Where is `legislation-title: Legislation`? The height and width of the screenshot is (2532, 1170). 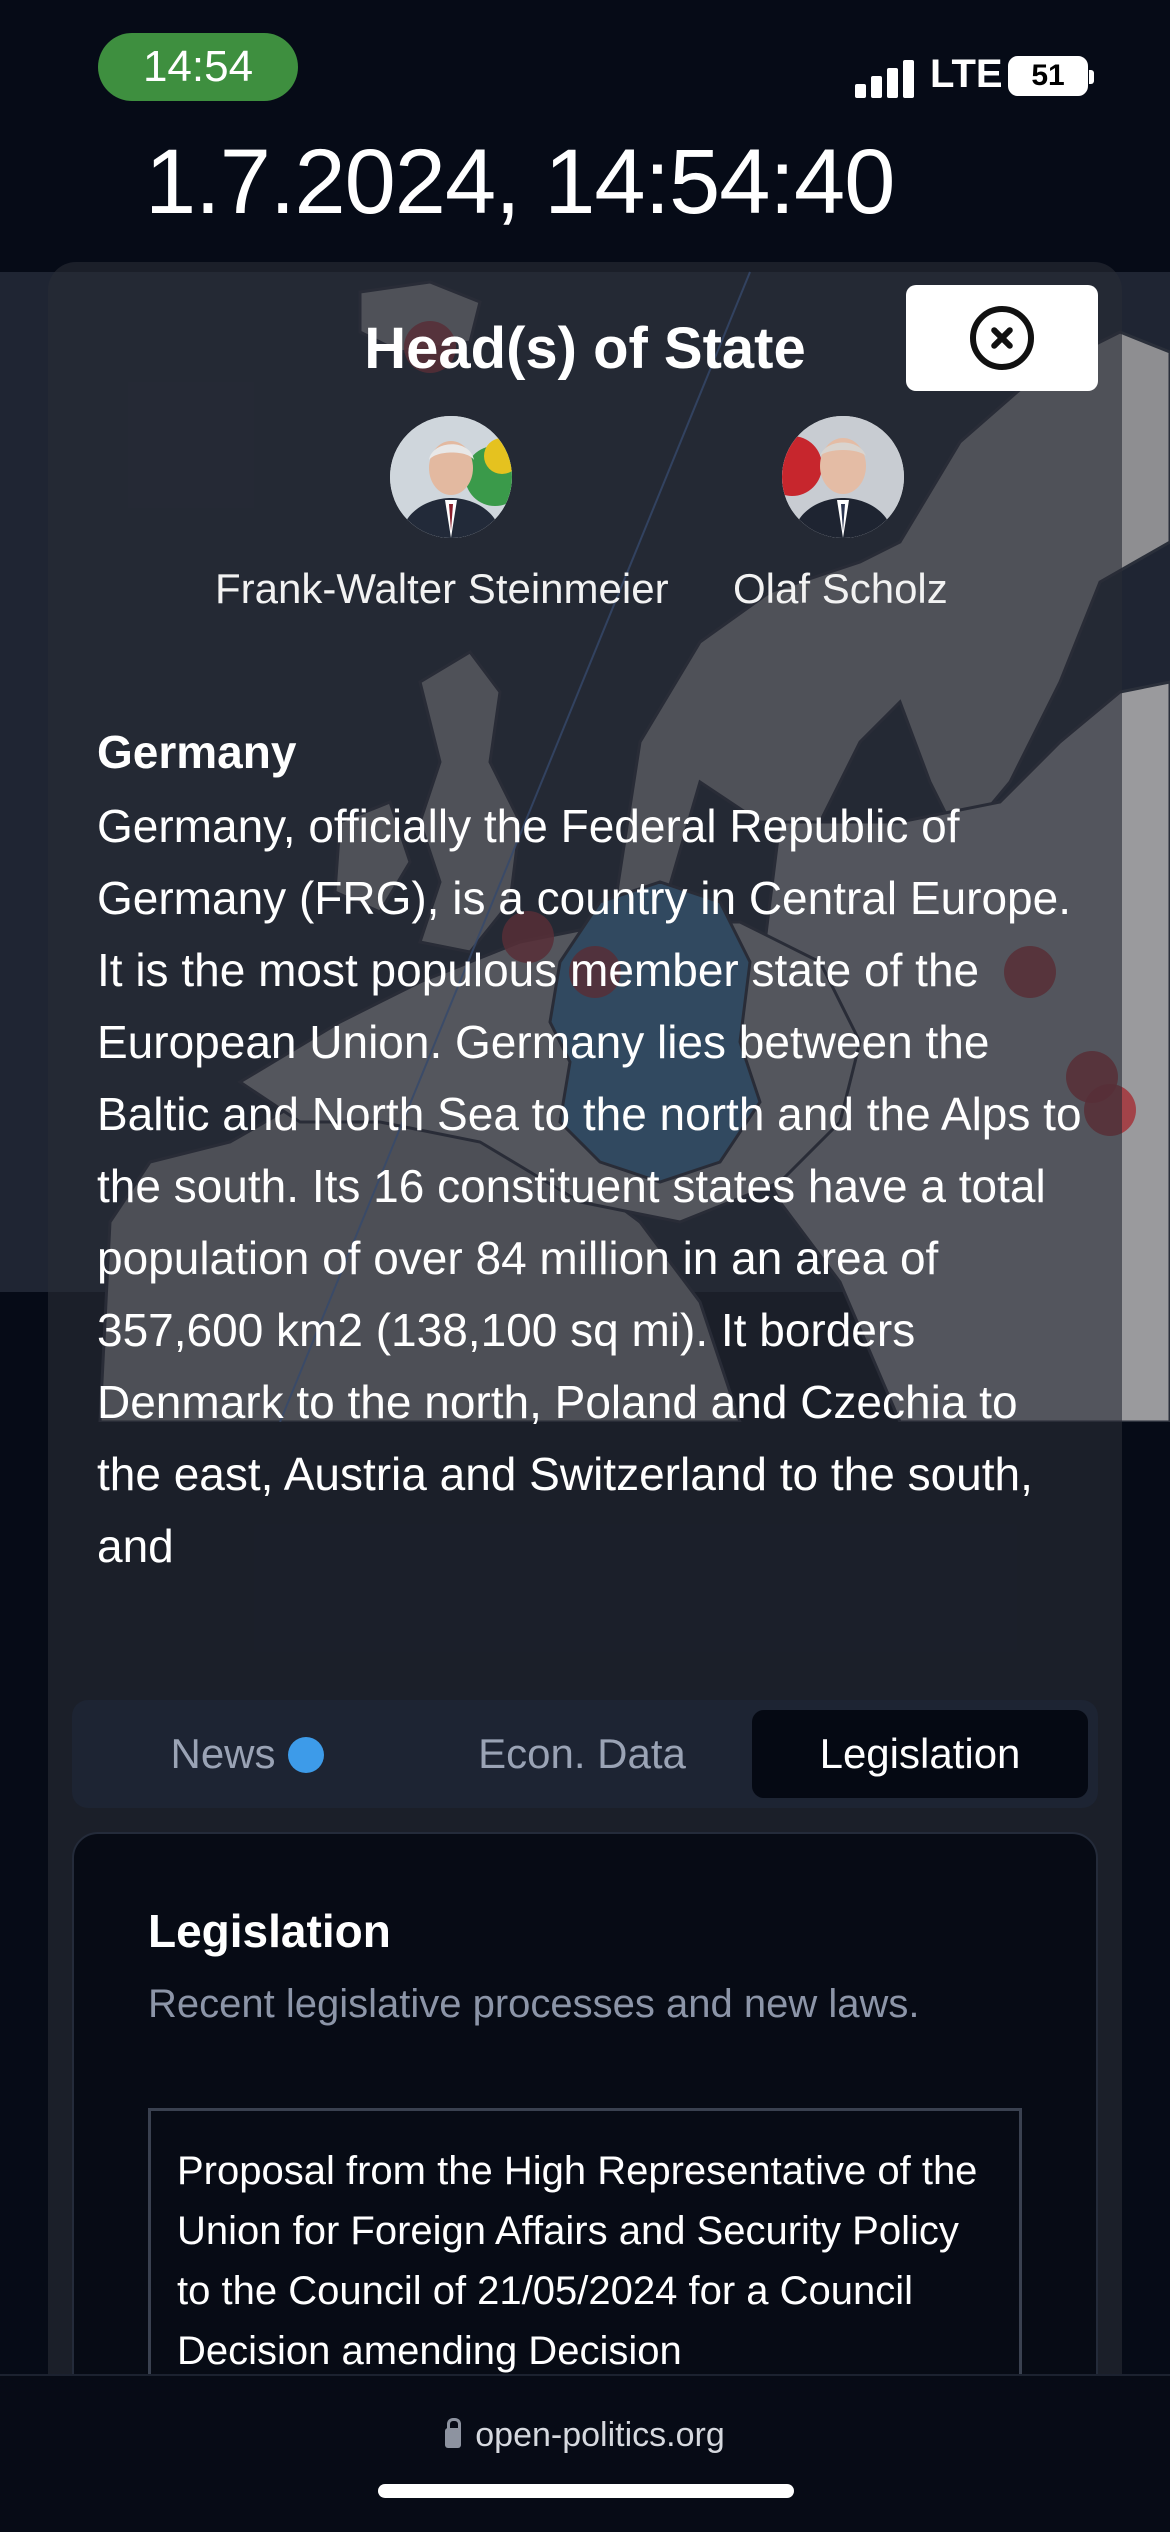 legislation-title: Legislation is located at coordinates (269, 1931).